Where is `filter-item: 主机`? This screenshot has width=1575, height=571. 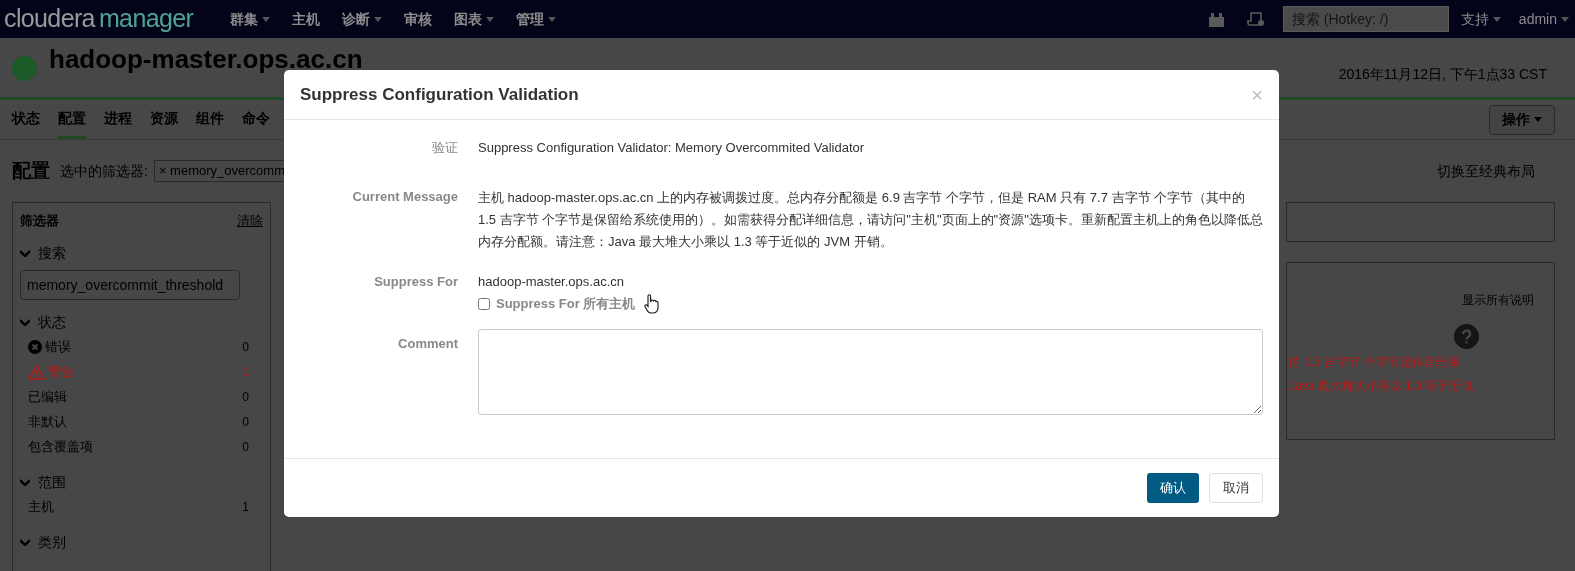
filter-item: 主机 is located at coordinates (41, 507).